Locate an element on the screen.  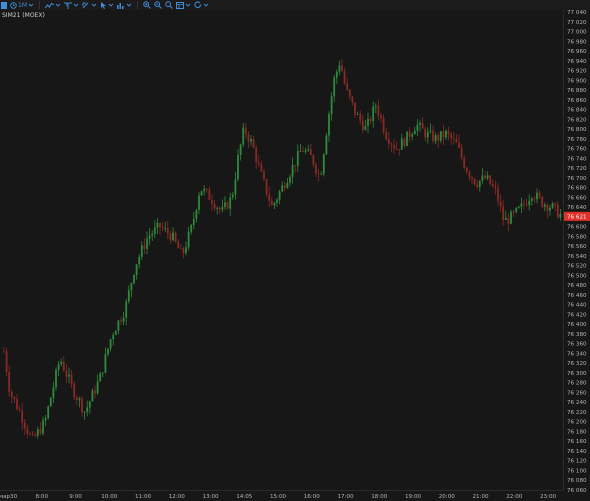
time-tick-label: 9:00 is located at coordinates (75, 497).